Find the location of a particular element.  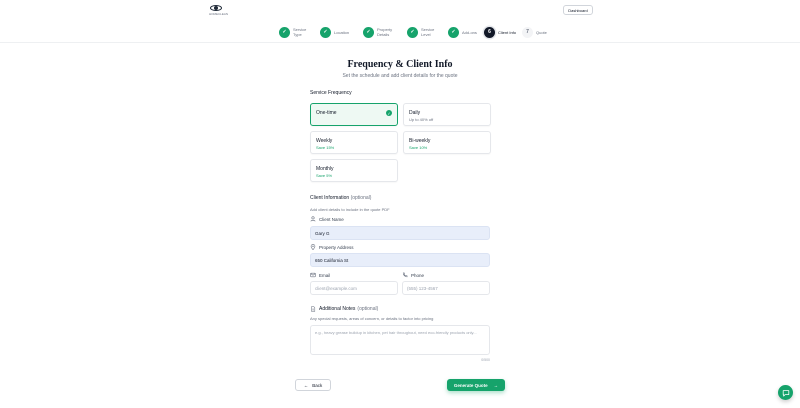

chat-bubble-icon is located at coordinates (785, 392).